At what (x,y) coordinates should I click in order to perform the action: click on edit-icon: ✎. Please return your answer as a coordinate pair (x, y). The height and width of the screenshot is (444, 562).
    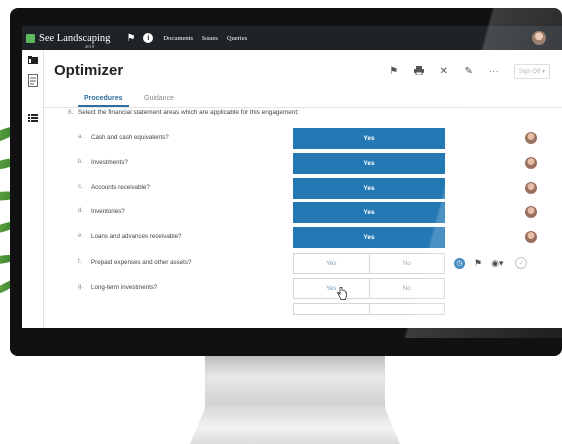
    Looking at the image, I should click on (469, 71).